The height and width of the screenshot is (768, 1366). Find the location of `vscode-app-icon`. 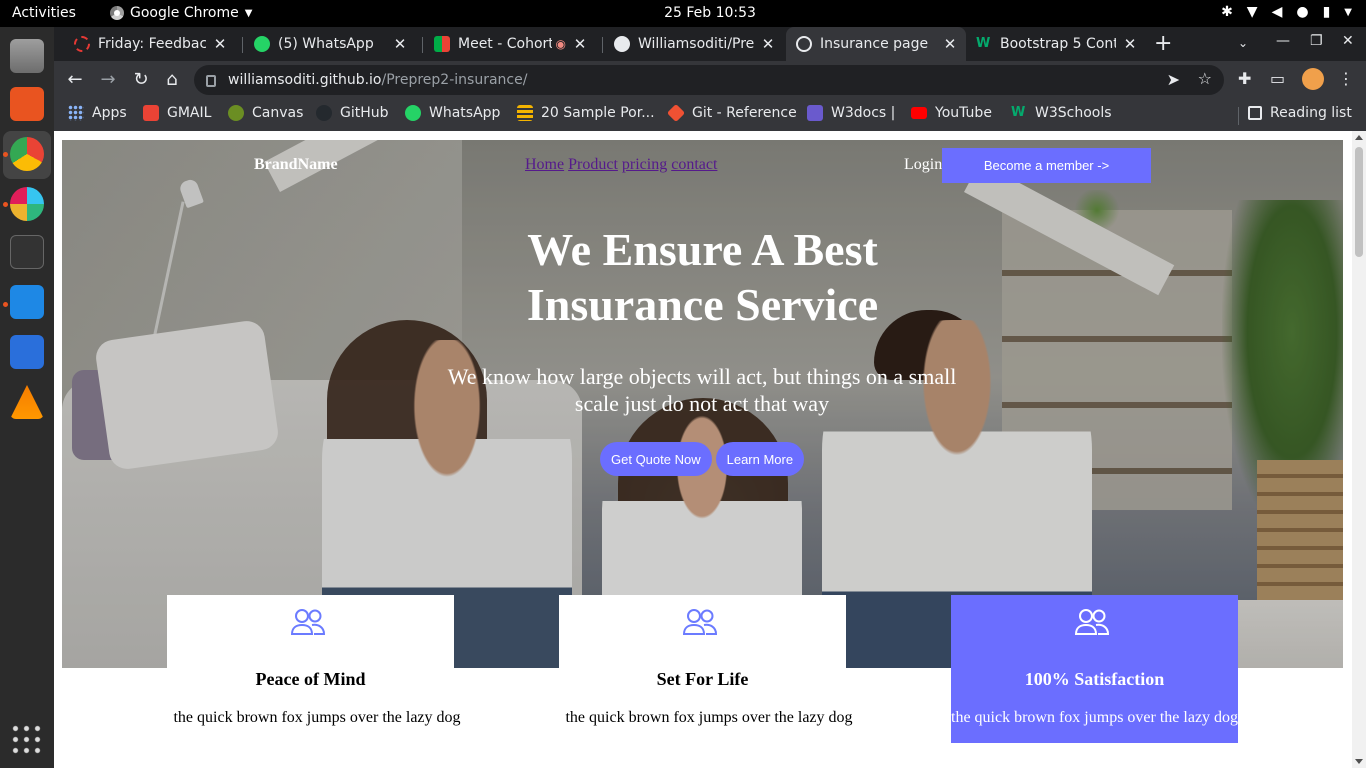

vscode-app-icon is located at coordinates (27, 302).